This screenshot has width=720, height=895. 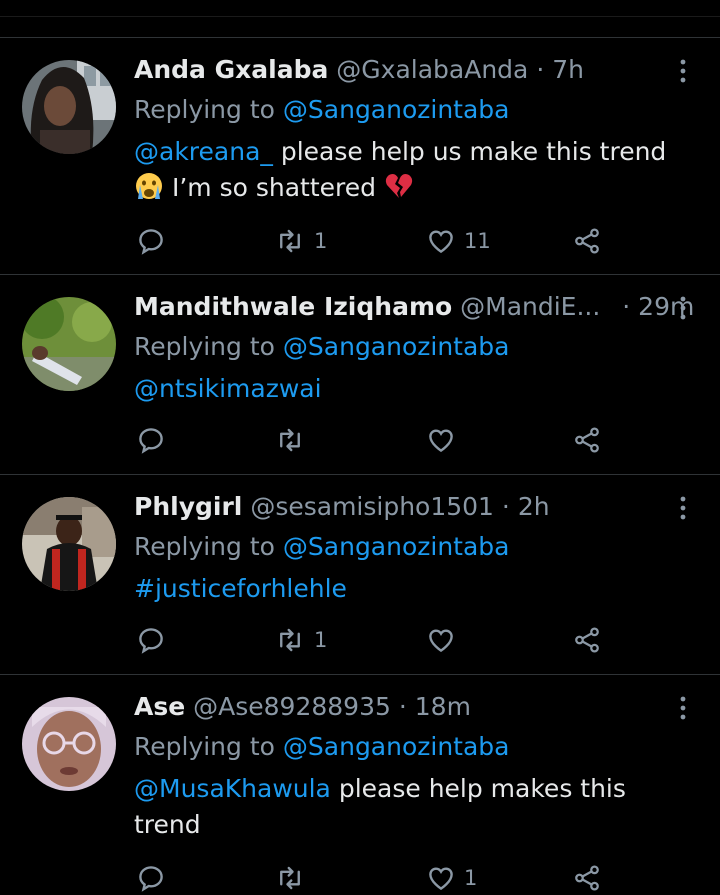 What do you see at coordinates (414, 589) in the screenshot?
I see `tweet-text: #justiceforhlehle` at bounding box center [414, 589].